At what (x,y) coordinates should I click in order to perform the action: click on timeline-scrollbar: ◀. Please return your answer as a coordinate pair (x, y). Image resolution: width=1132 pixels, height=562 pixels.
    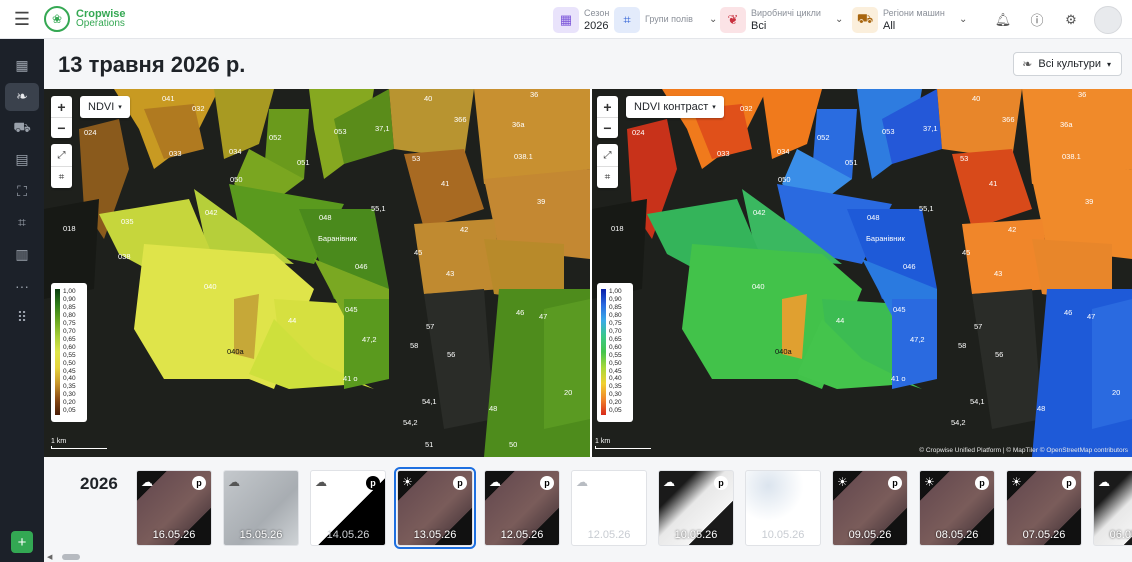
    Looking at the image, I should click on (588, 557).